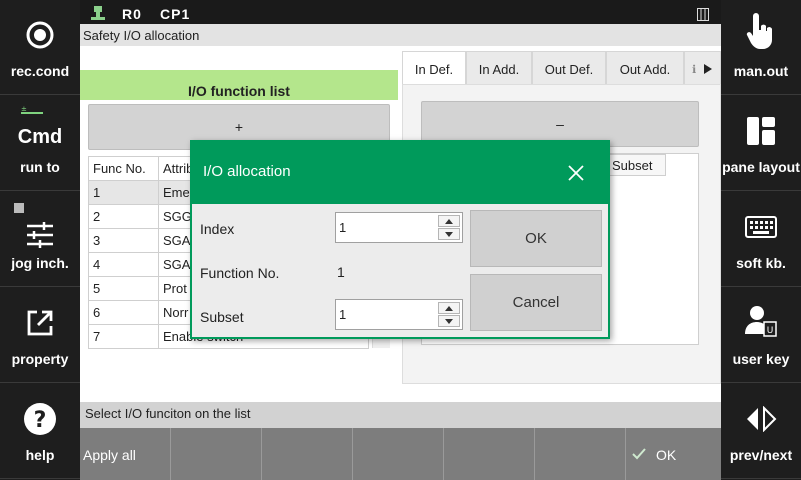  Describe the element at coordinates (400, 415) in the screenshot. I see `status-message: Select I/O funciton on the list` at that location.